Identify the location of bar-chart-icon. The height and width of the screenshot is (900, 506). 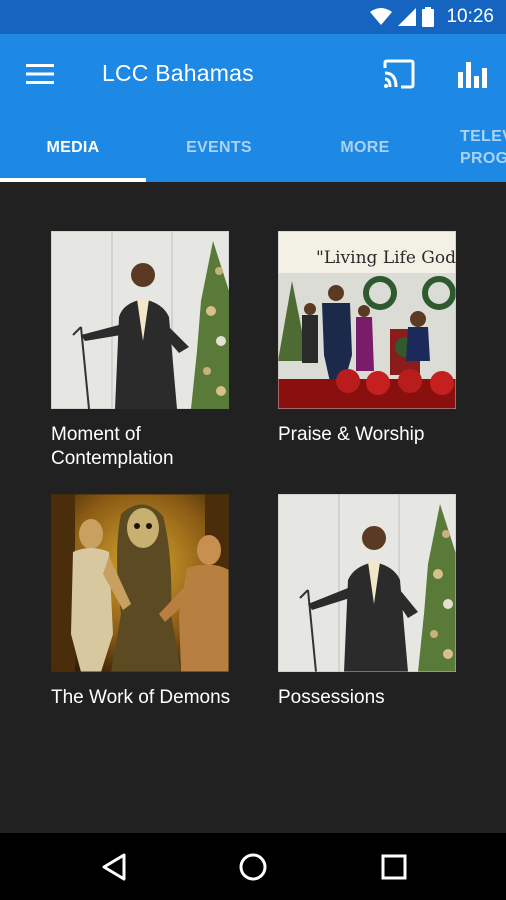
(473, 74).